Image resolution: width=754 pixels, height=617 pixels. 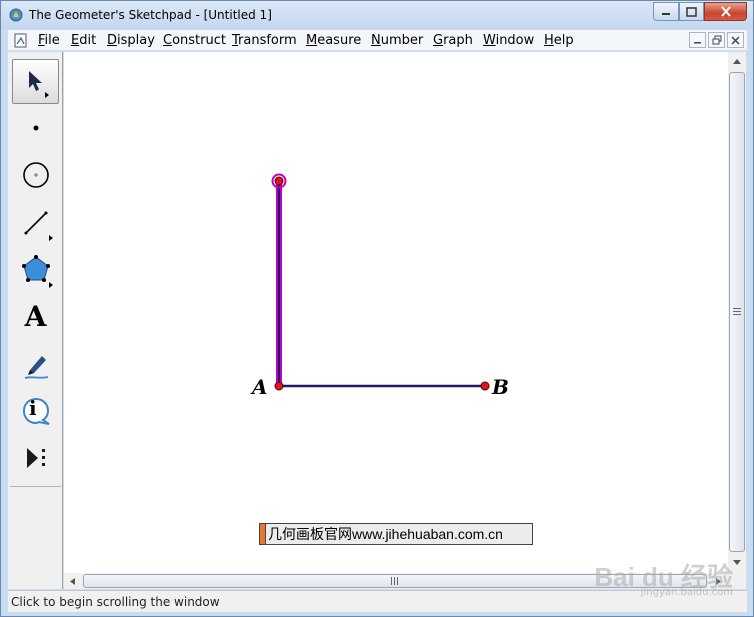 What do you see at coordinates (397, 40) in the screenshot?
I see `menu-number: Number` at bounding box center [397, 40].